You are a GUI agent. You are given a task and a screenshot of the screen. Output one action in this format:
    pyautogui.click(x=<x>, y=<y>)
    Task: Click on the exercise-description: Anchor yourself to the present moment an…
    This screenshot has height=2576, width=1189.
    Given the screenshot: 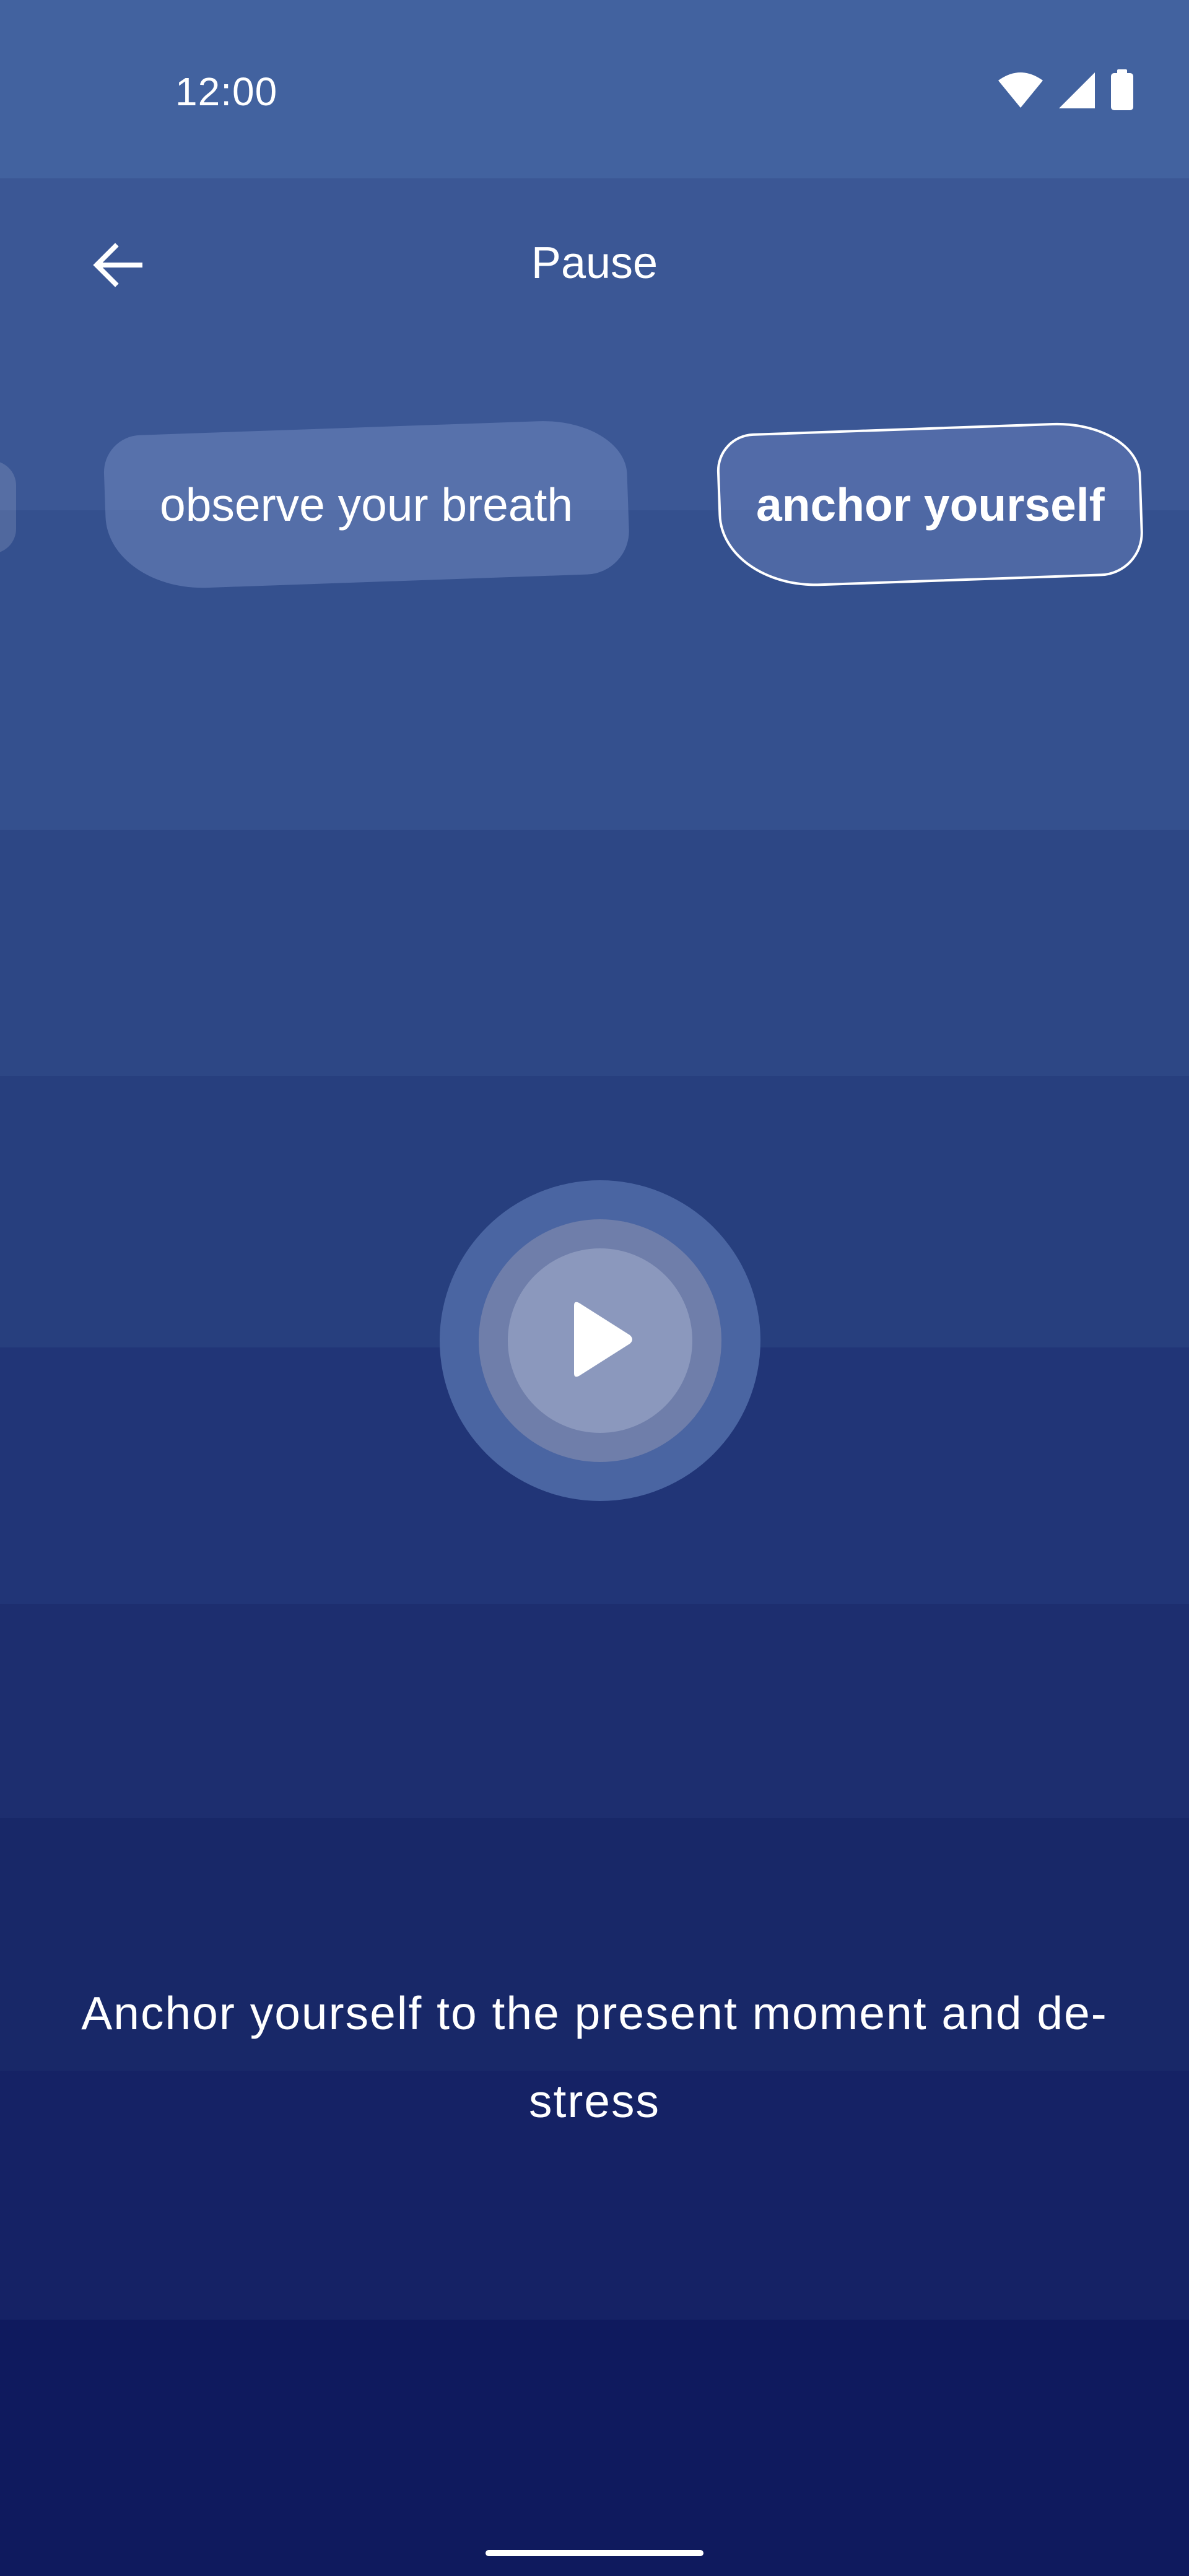 What is the action you would take?
    pyautogui.click(x=594, y=2057)
    